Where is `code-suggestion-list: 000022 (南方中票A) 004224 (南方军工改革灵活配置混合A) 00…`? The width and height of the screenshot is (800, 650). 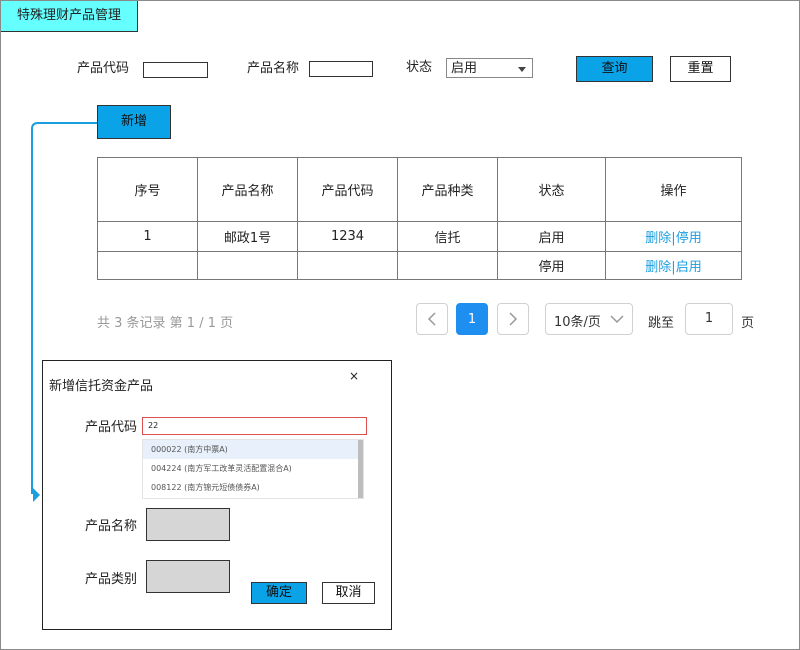 code-suggestion-list: 000022 (南方中票A) 004224 (南方军工改革灵活配置混合A) 00… is located at coordinates (253, 469).